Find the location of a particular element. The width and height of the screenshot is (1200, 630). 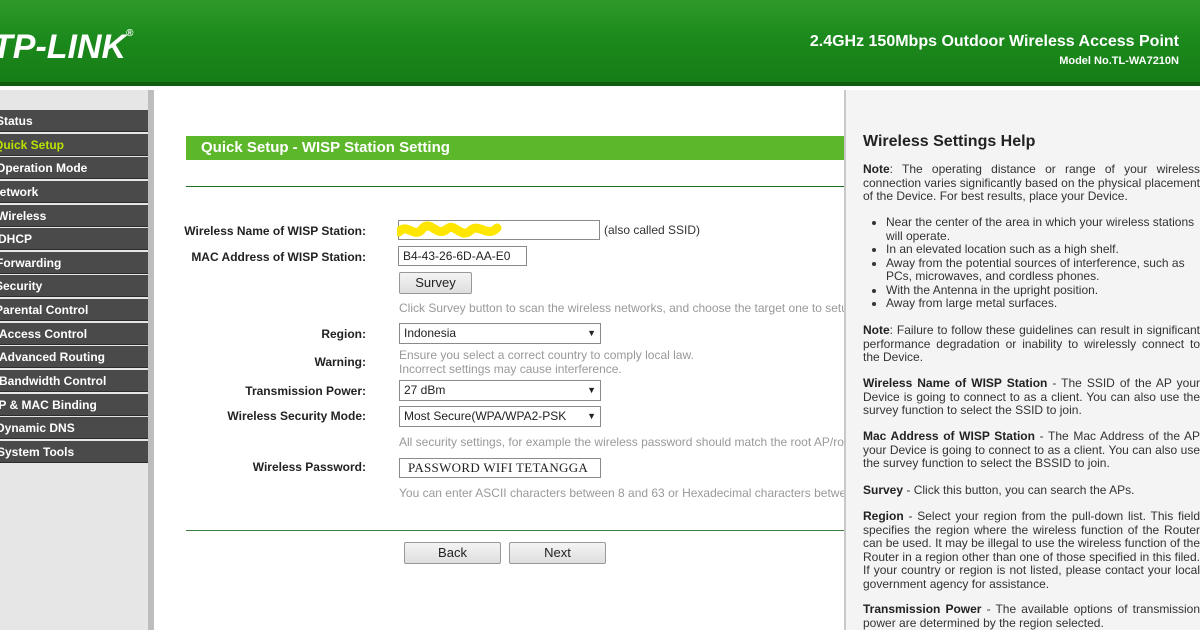

sidebar-item-ip-mac-binding: IP & MAC Binding is located at coordinates (74, 404).